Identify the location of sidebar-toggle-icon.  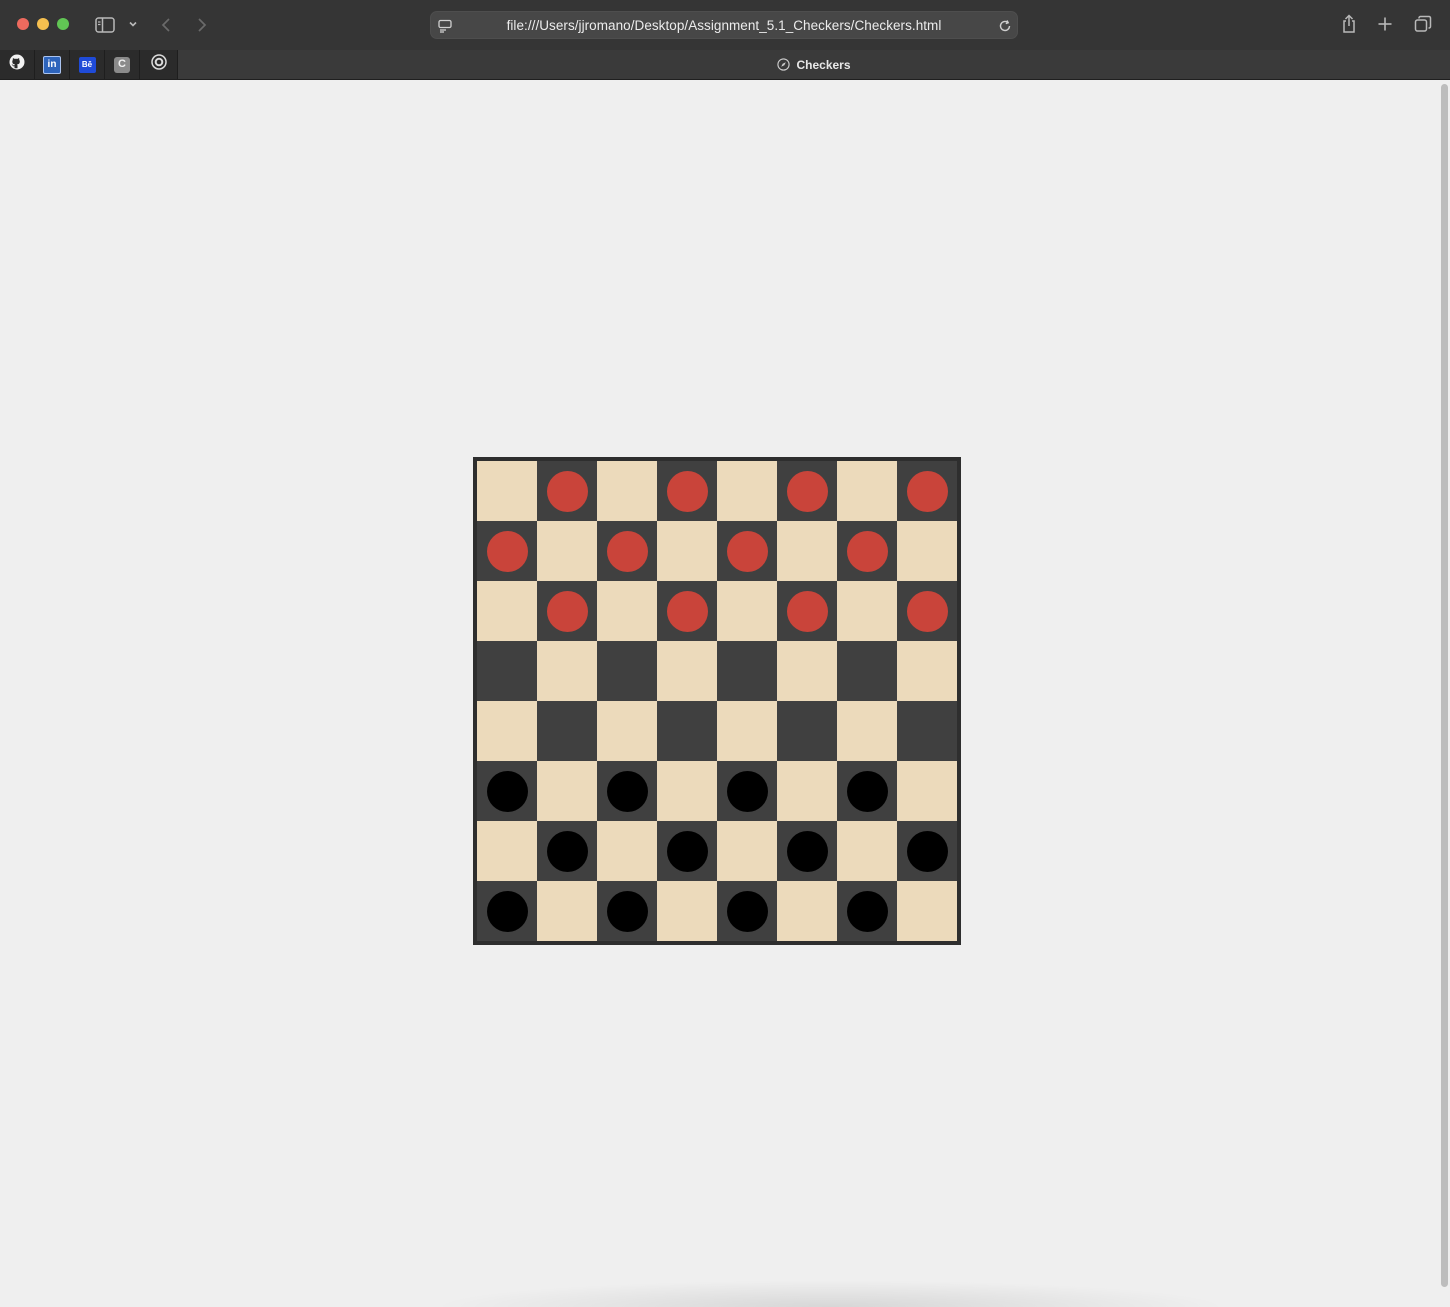
(105, 25).